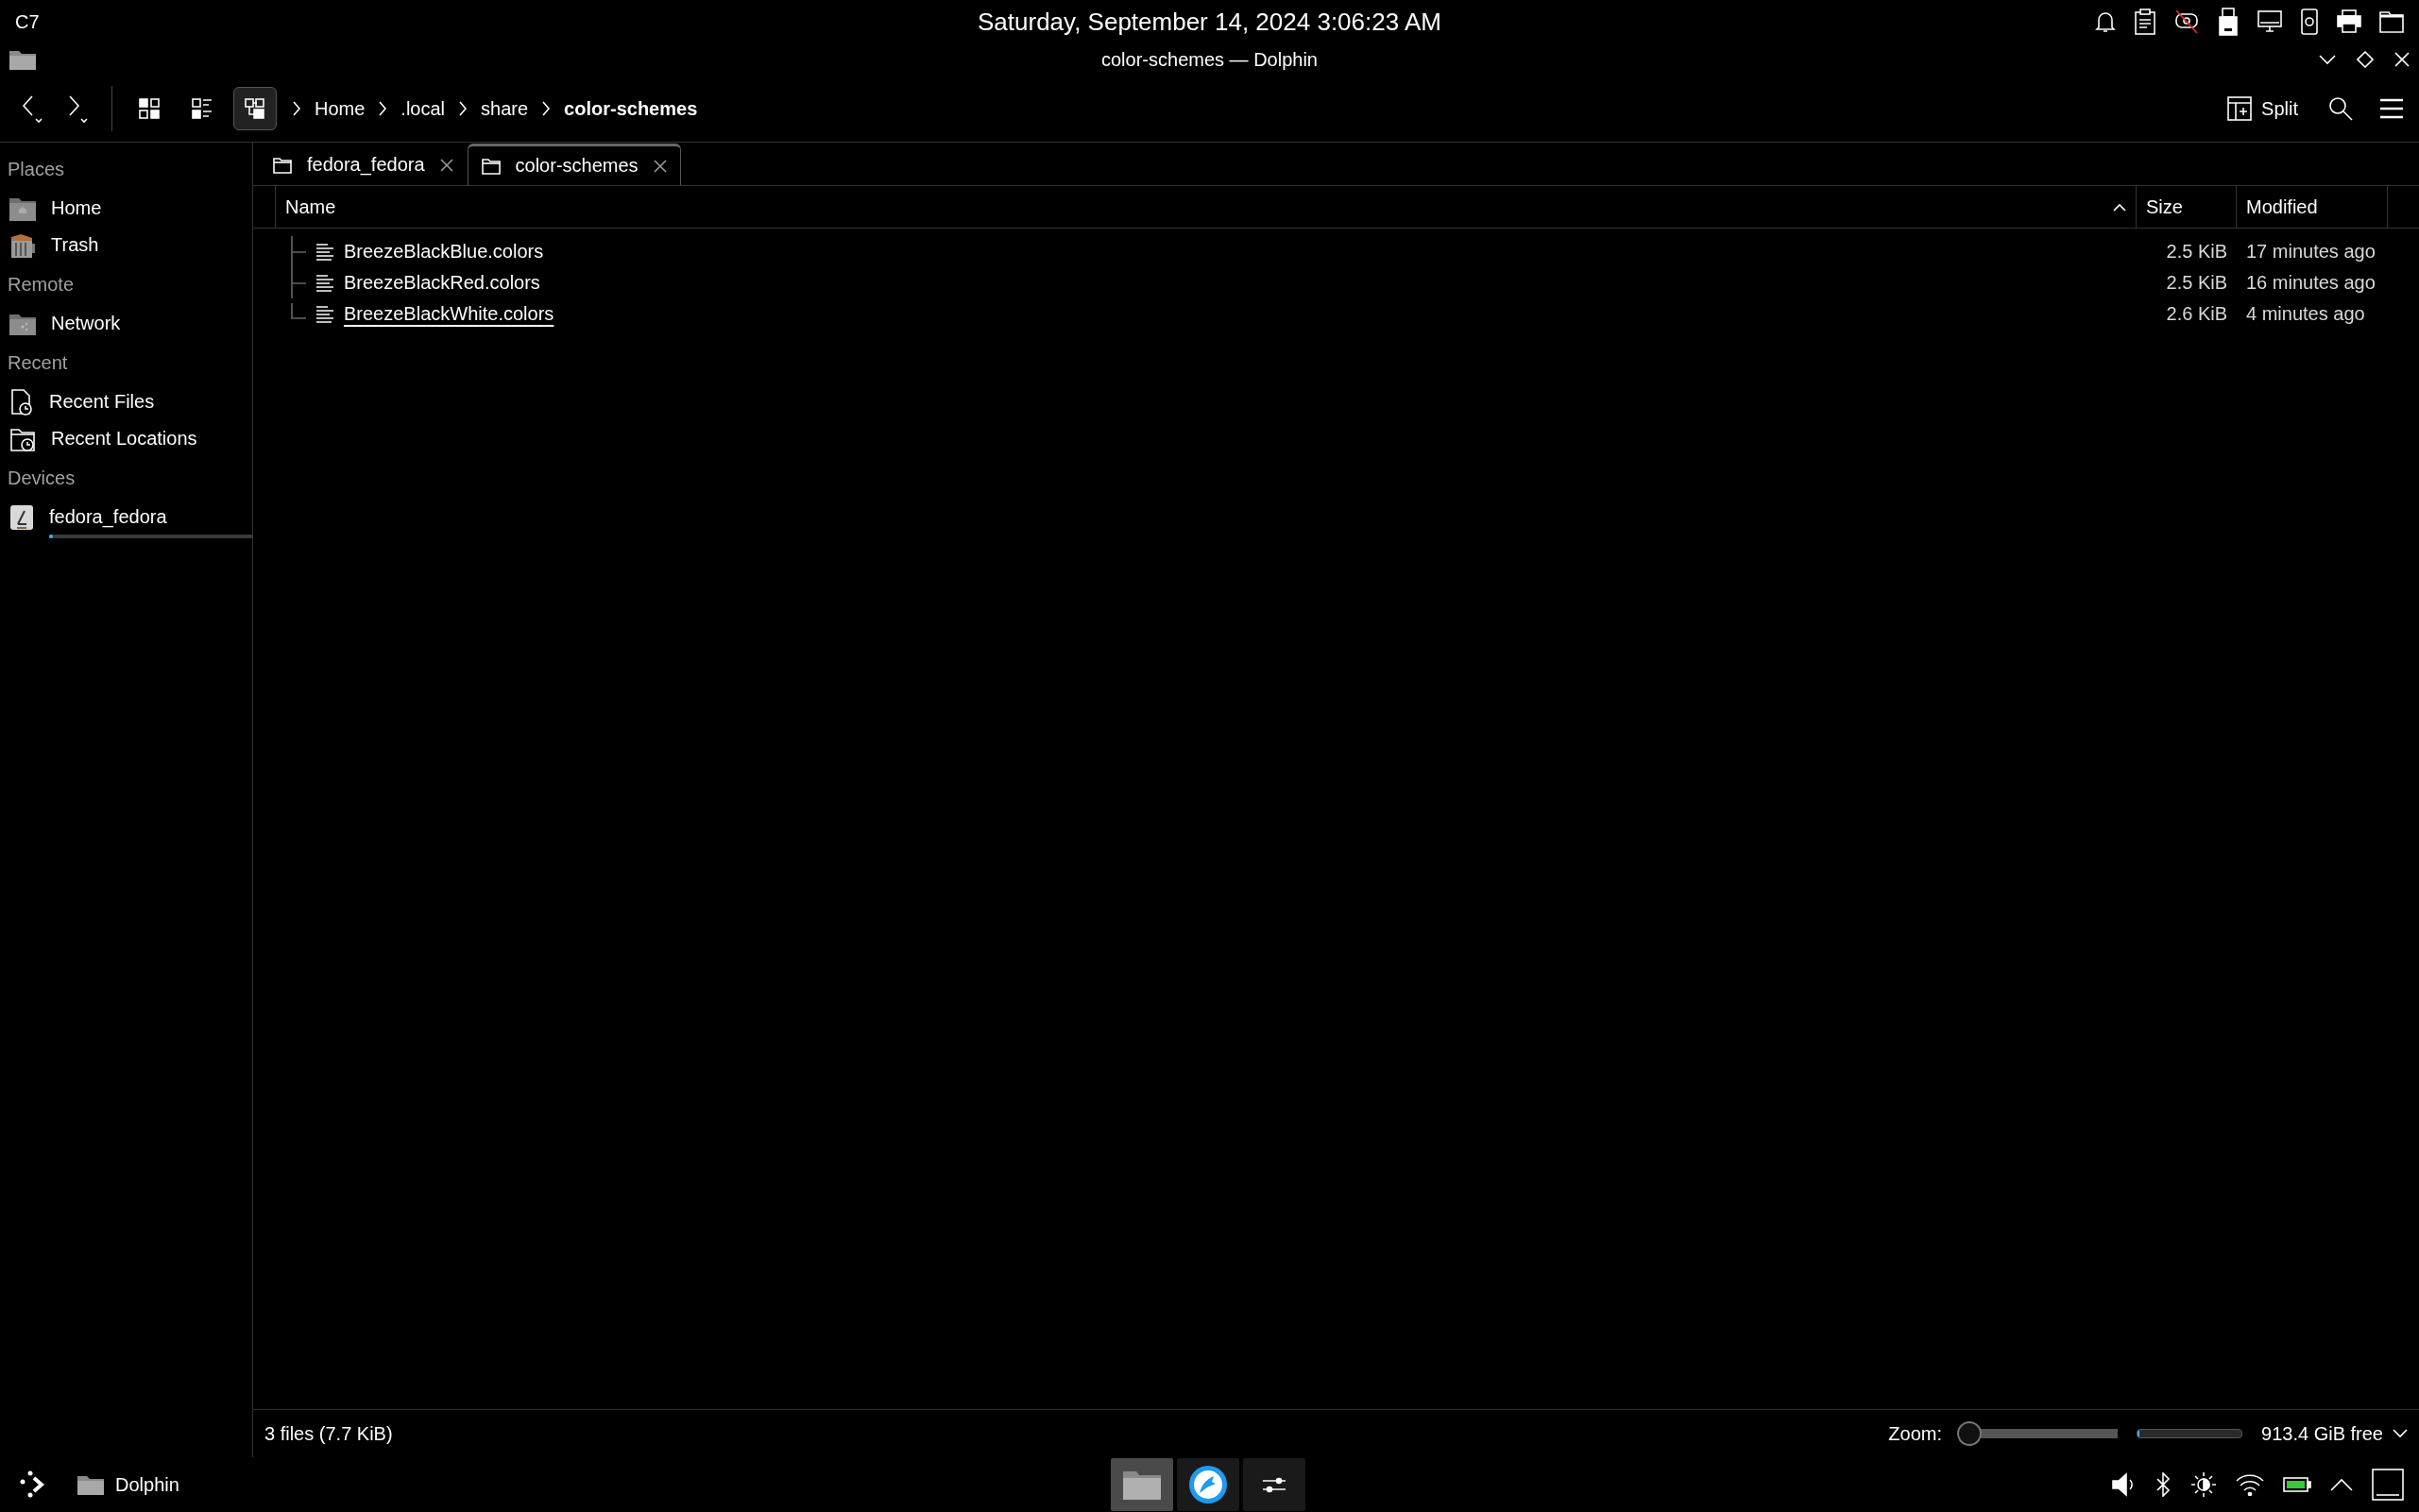  What do you see at coordinates (2310, 252) in the screenshot?
I see `modified-time: 17 minutes ago` at bounding box center [2310, 252].